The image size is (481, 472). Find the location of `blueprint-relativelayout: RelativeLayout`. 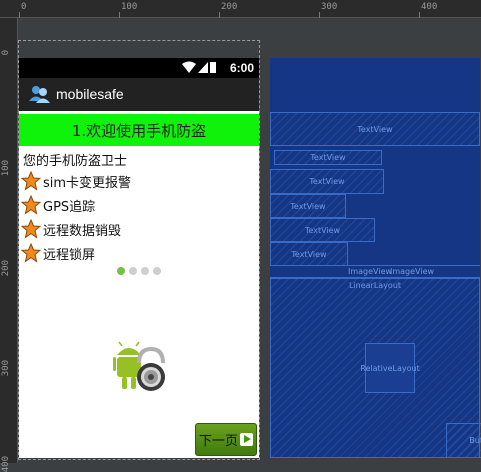

blueprint-relativelayout: RelativeLayout is located at coordinates (390, 368).